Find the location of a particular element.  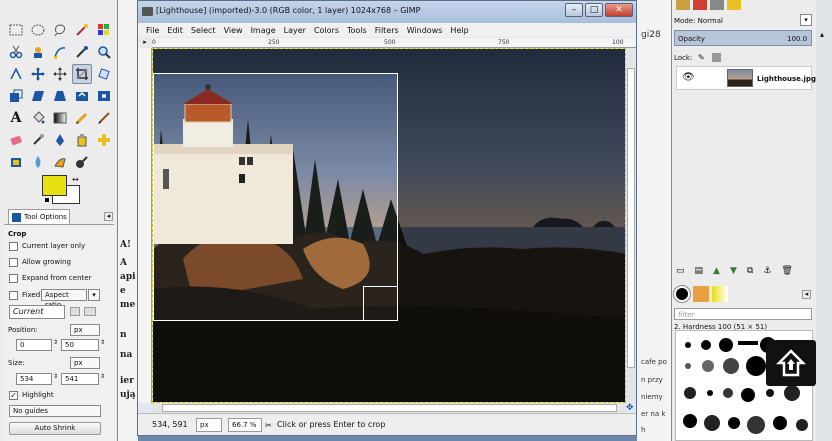

fixed-mode-select: Aspect ratio is located at coordinates (64, 299).